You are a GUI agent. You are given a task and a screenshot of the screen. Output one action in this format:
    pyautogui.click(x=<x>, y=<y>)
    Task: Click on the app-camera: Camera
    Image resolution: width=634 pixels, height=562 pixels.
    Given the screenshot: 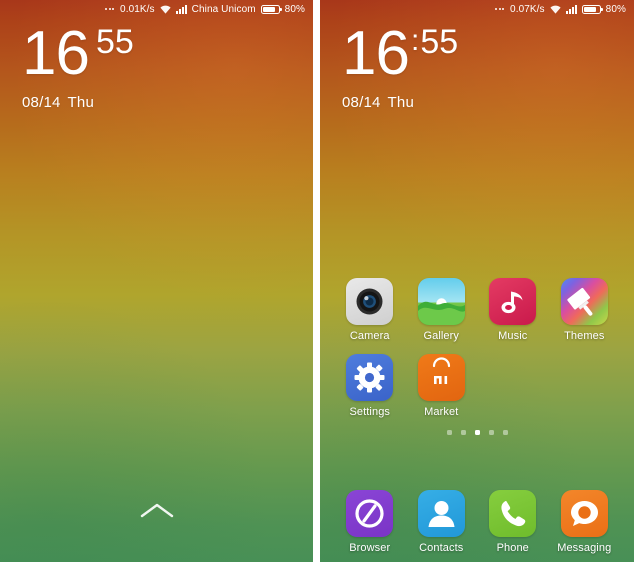 What is the action you would take?
    pyautogui.click(x=370, y=310)
    